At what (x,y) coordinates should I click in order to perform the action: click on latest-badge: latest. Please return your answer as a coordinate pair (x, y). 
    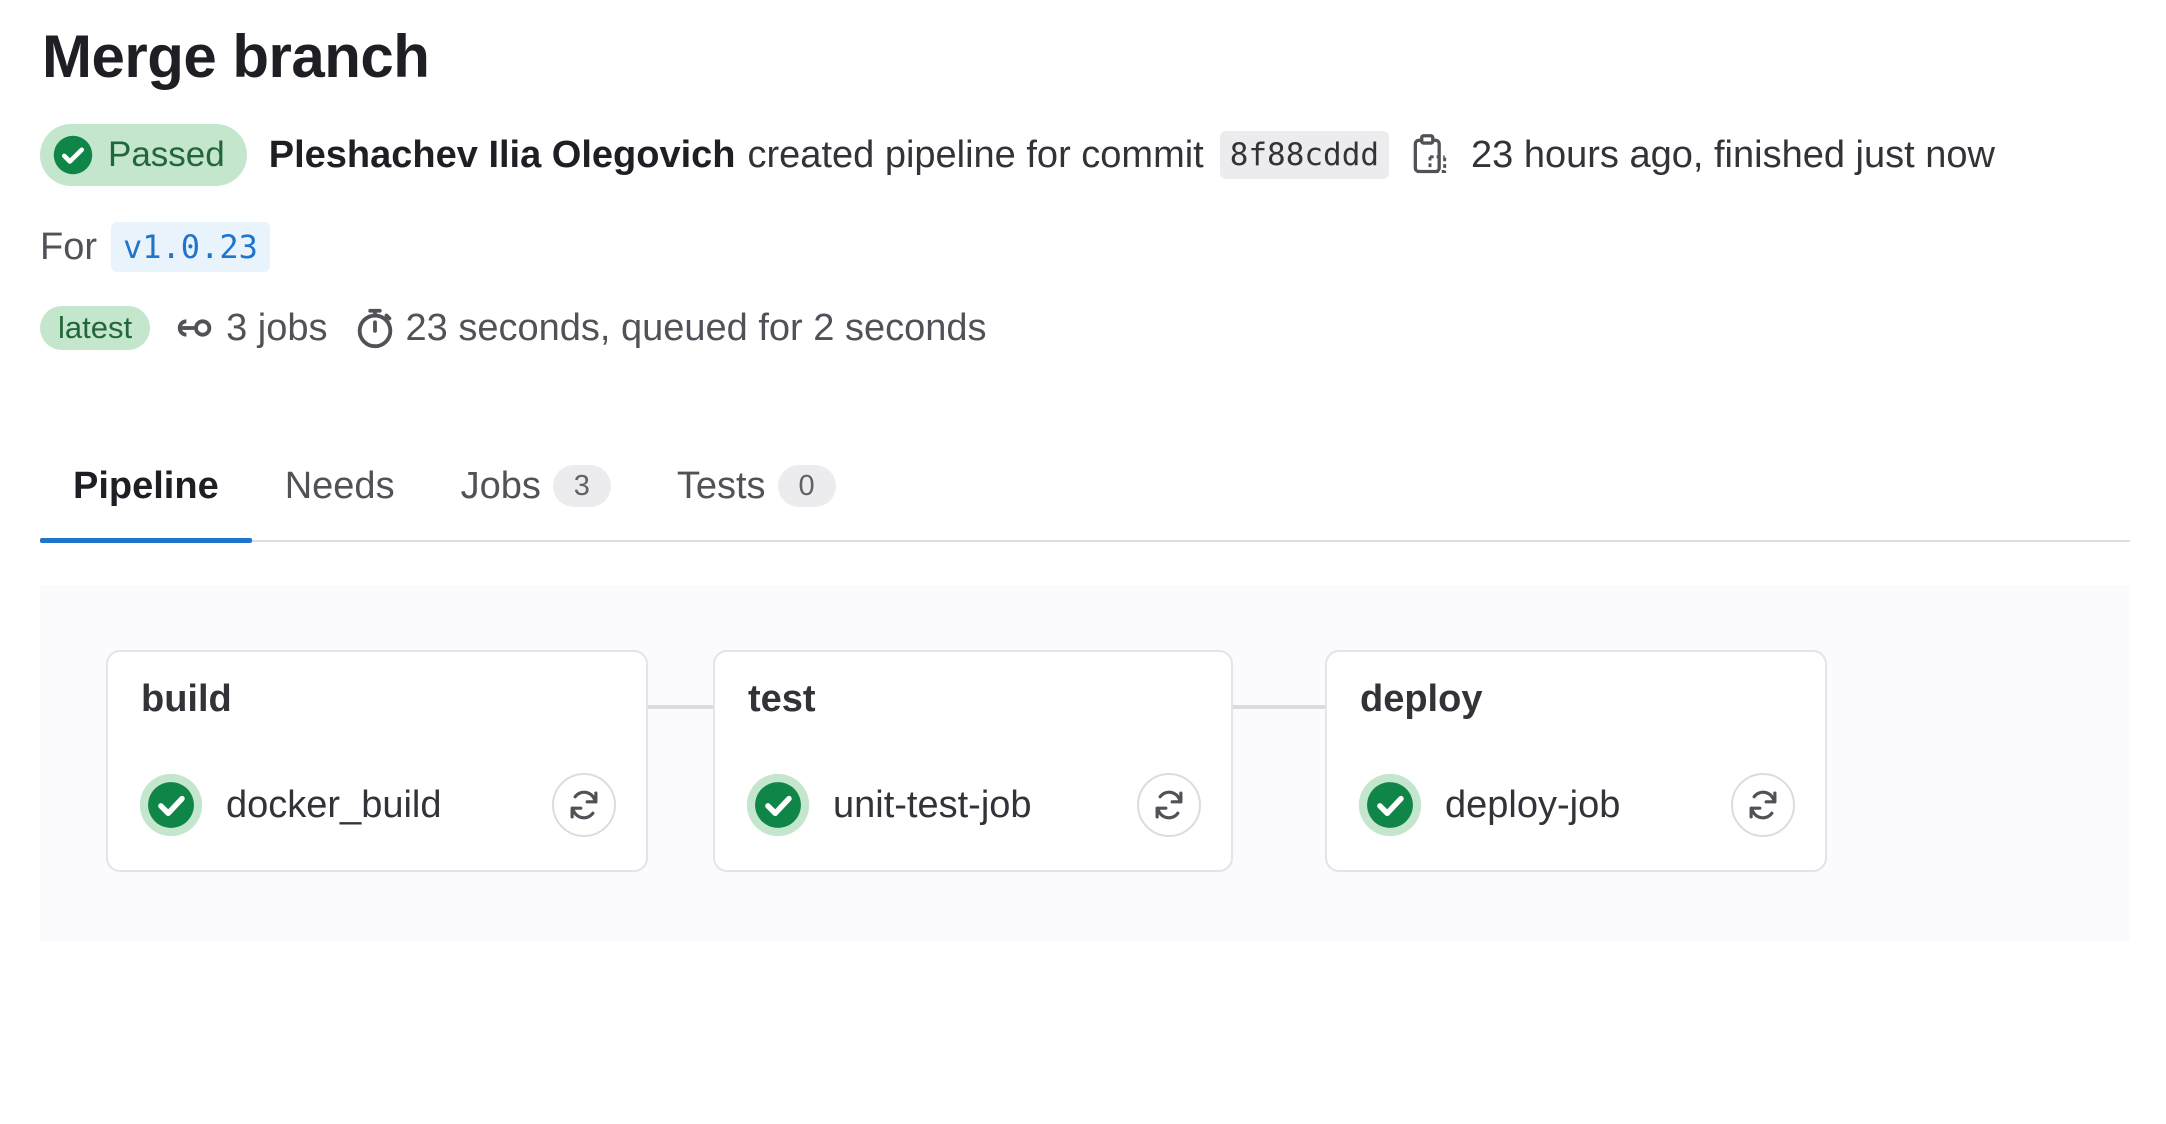
    Looking at the image, I should click on (95, 328).